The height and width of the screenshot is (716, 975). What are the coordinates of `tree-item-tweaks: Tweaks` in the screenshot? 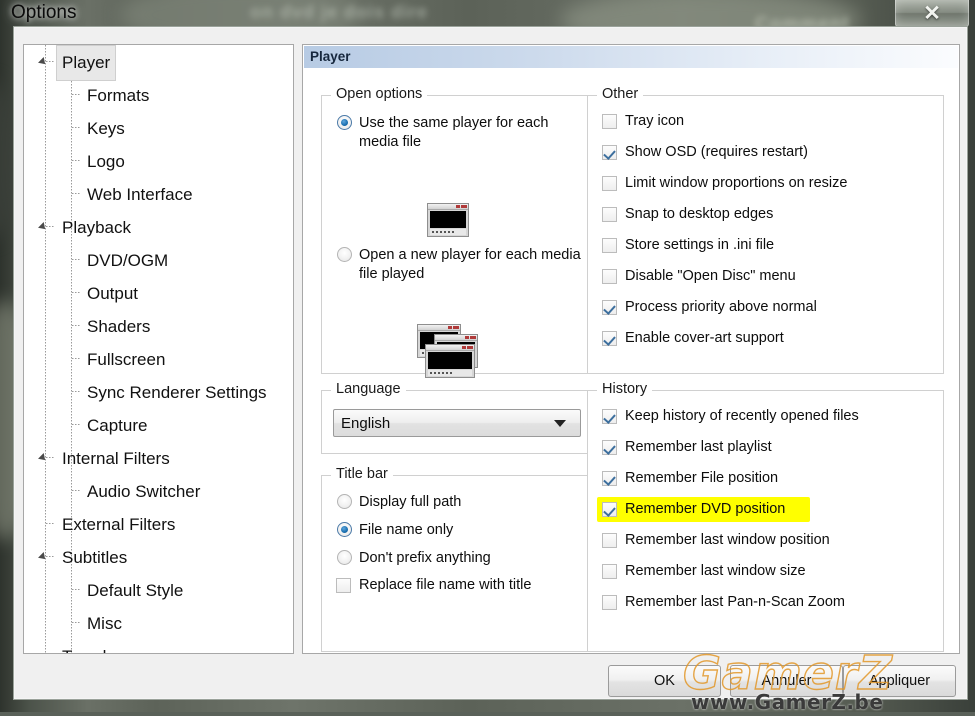 It's located at (158, 646).